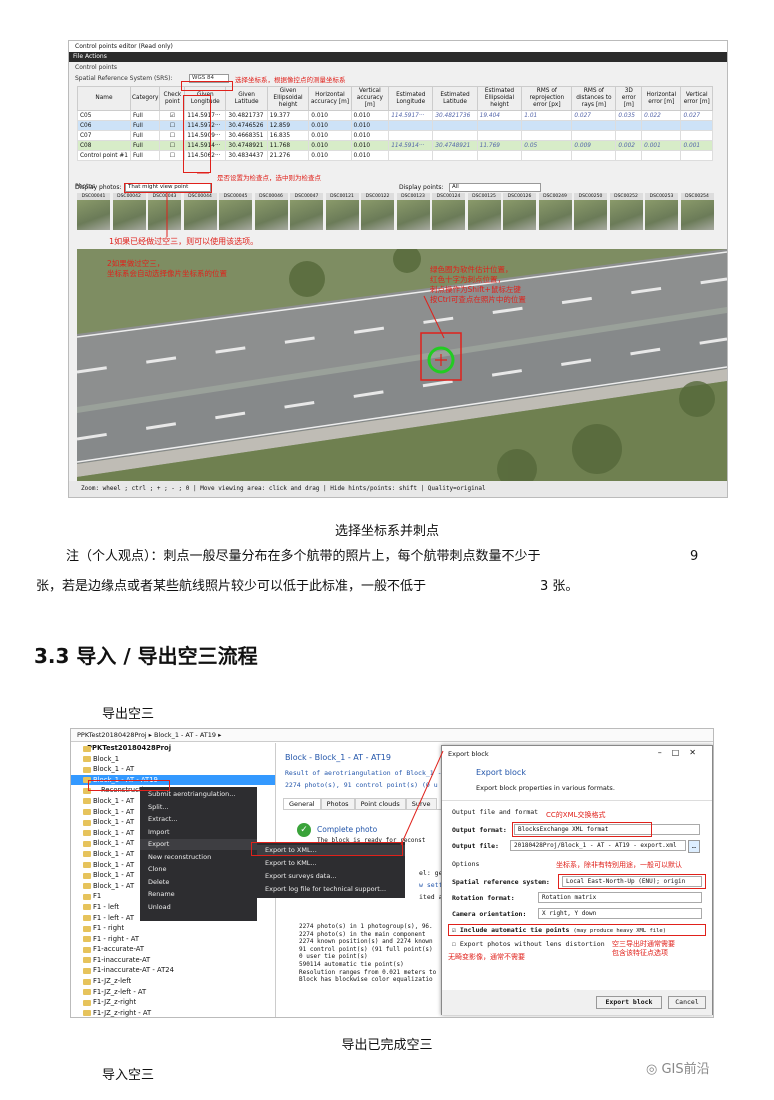 This screenshot has width=774, height=1100. What do you see at coordinates (629, 1002) in the screenshot?
I see `export-block-button: Export block` at bounding box center [629, 1002].